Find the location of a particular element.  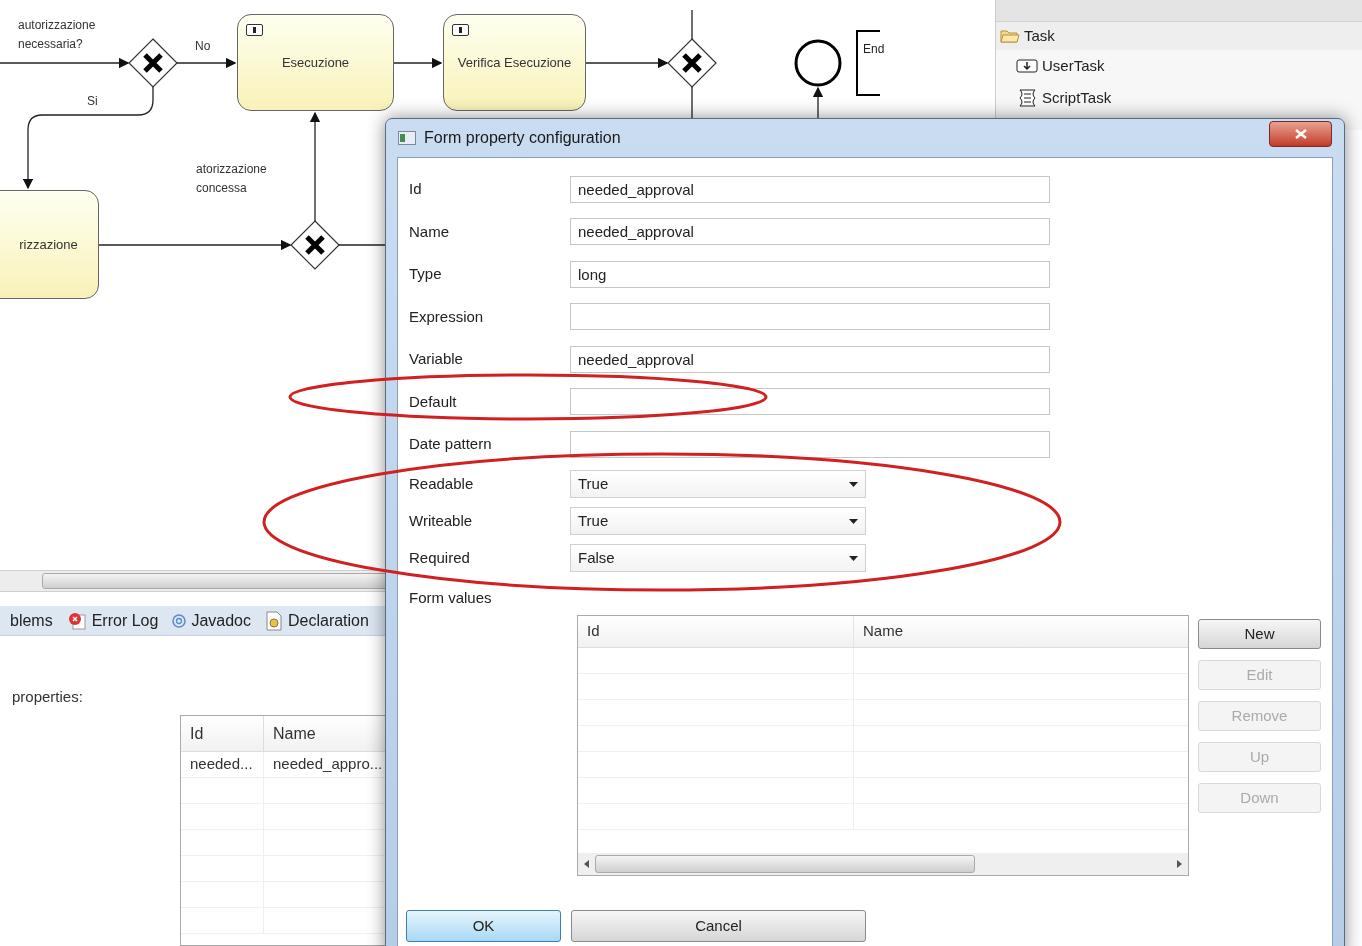

dialog-button: Cancel is located at coordinates (718, 926).